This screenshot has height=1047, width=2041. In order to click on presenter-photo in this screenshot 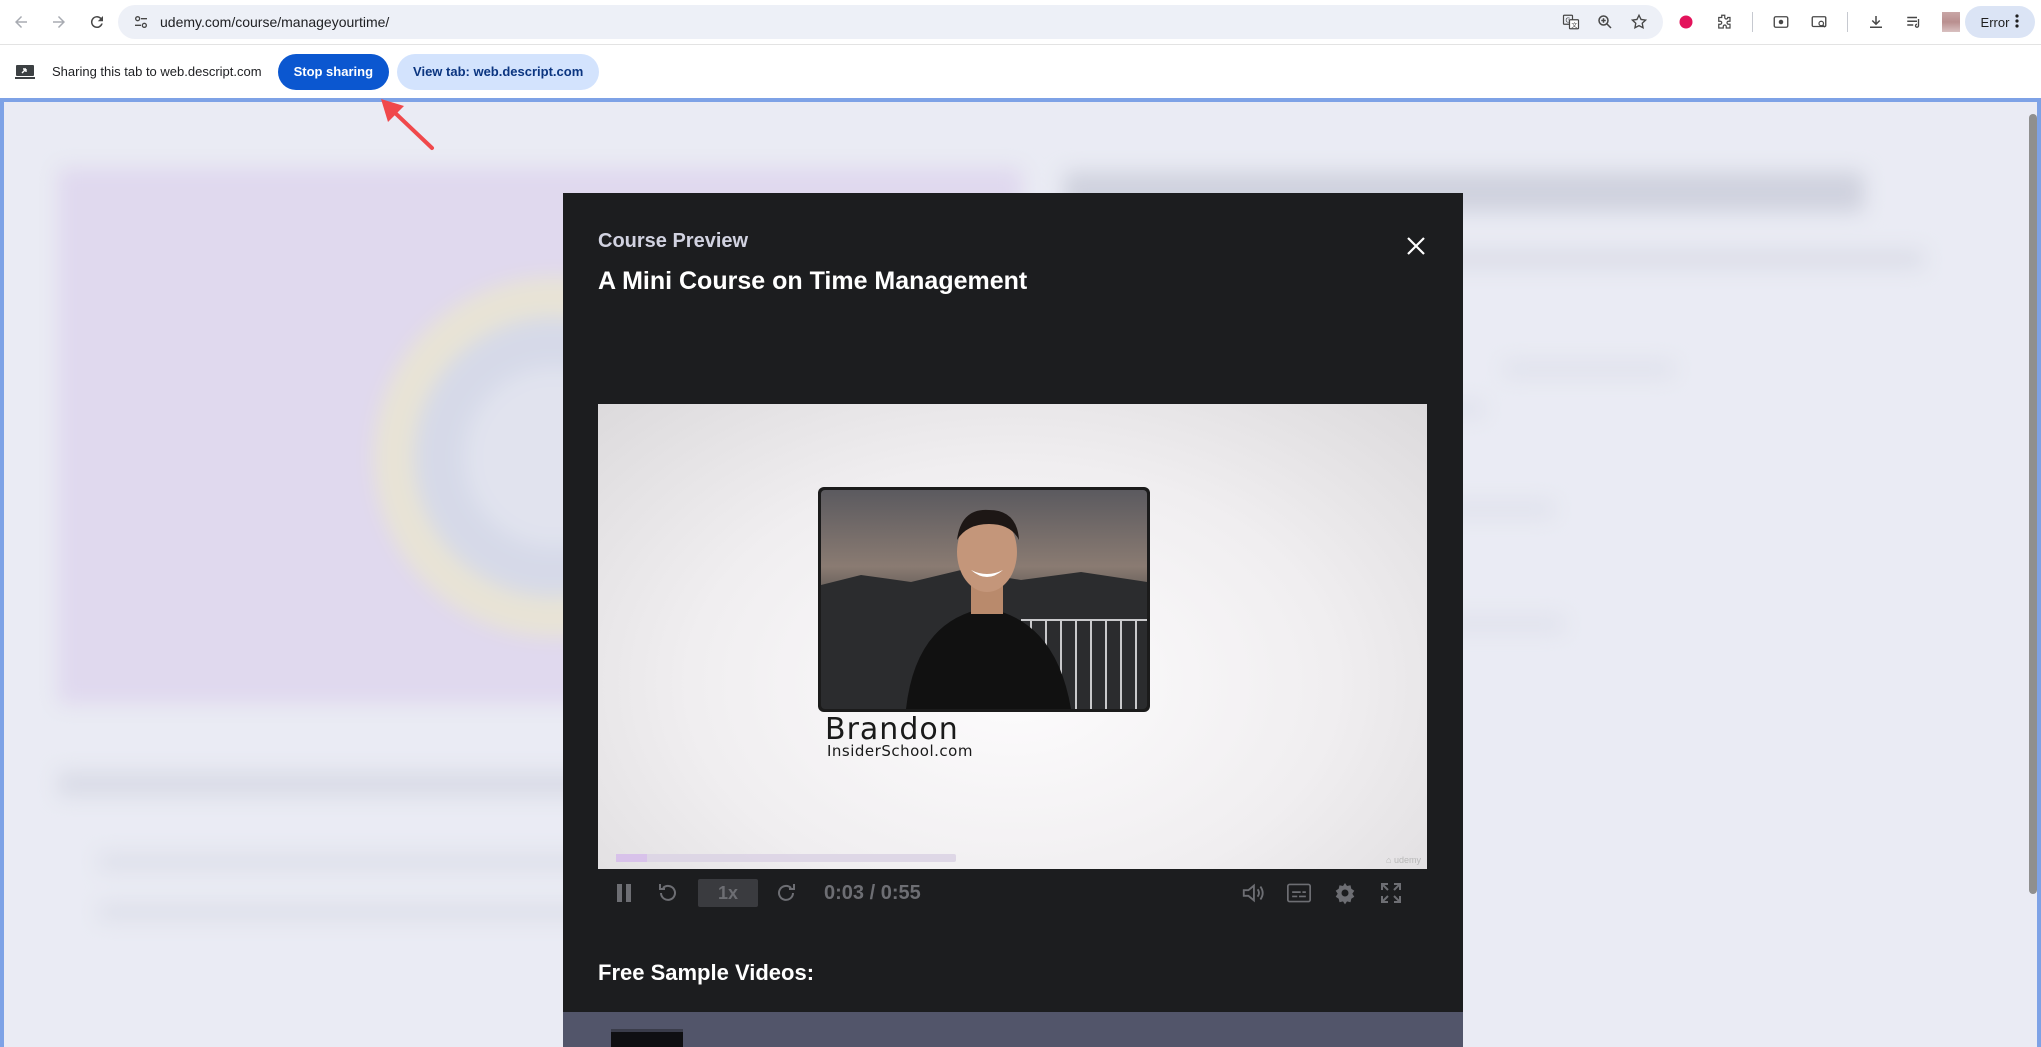, I will do `click(984, 599)`.